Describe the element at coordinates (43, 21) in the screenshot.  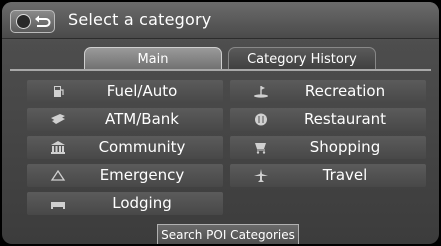
I see `back-arrow-icon` at that location.